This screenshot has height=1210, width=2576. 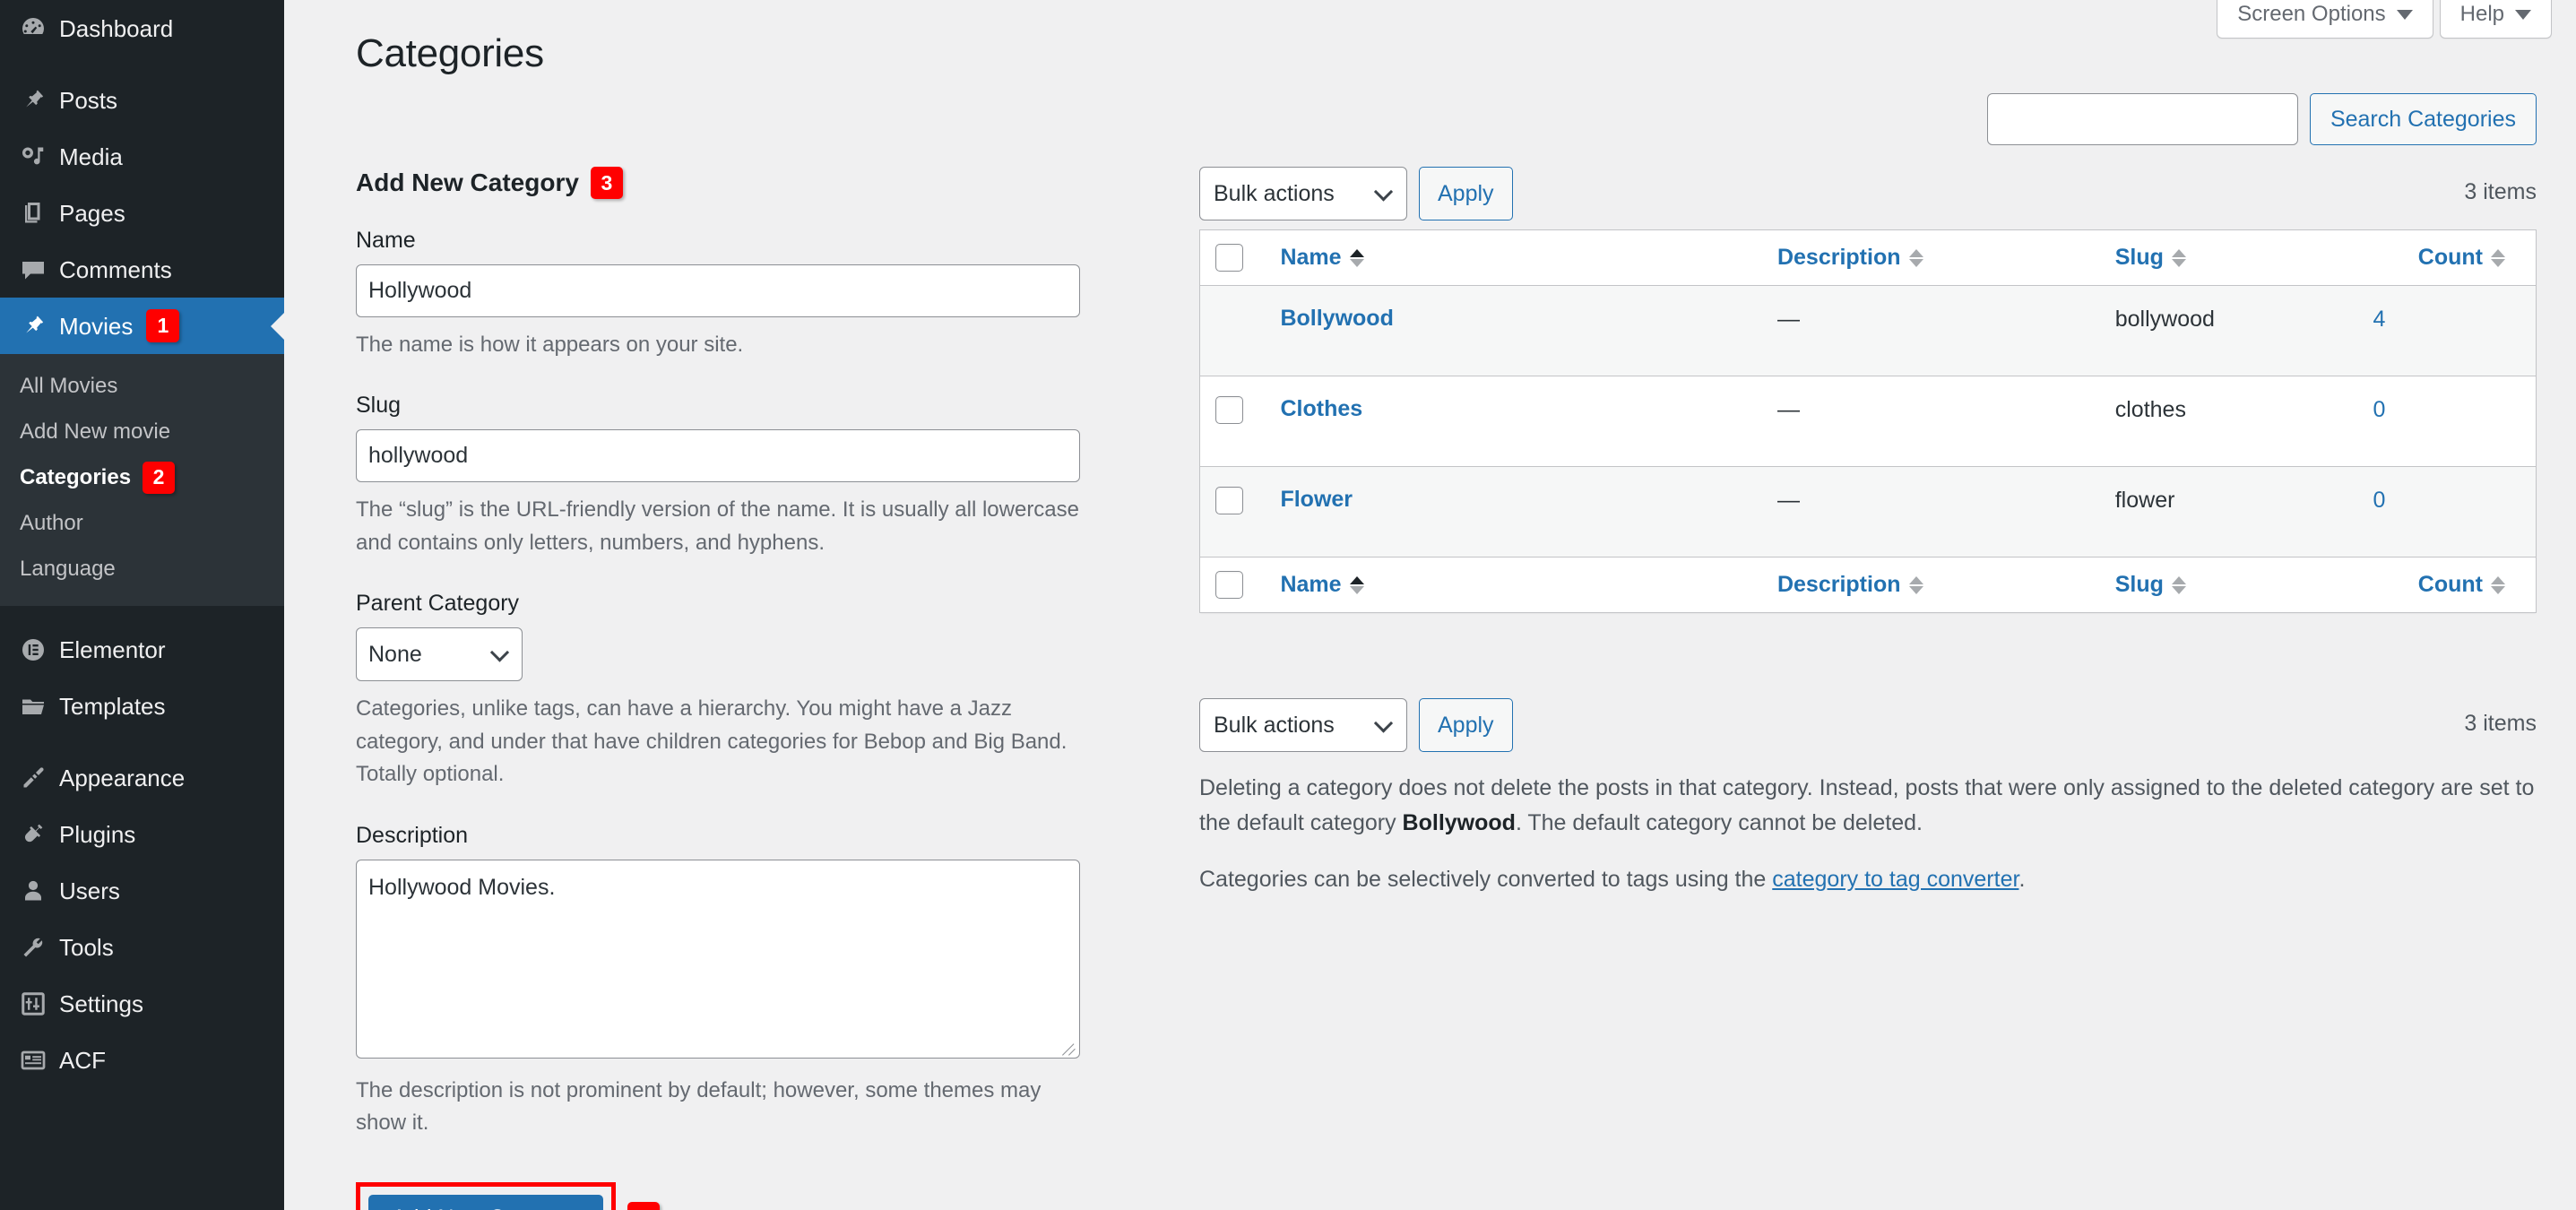 I want to click on media-icon, so click(x=39, y=156).